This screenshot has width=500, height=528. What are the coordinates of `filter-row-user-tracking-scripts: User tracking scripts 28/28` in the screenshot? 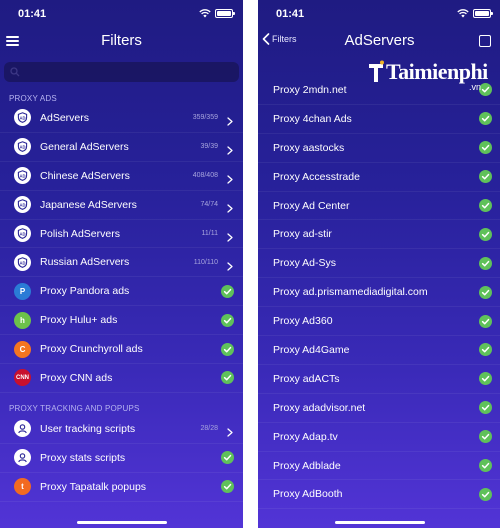 It's located at (121, 429).